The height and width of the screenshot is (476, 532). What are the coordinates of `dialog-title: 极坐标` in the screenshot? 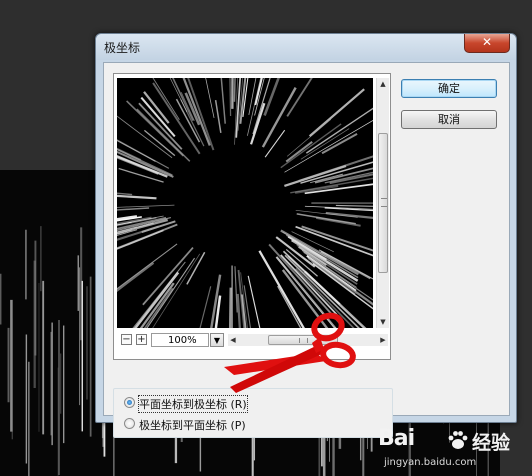 It's located at (122, 48).